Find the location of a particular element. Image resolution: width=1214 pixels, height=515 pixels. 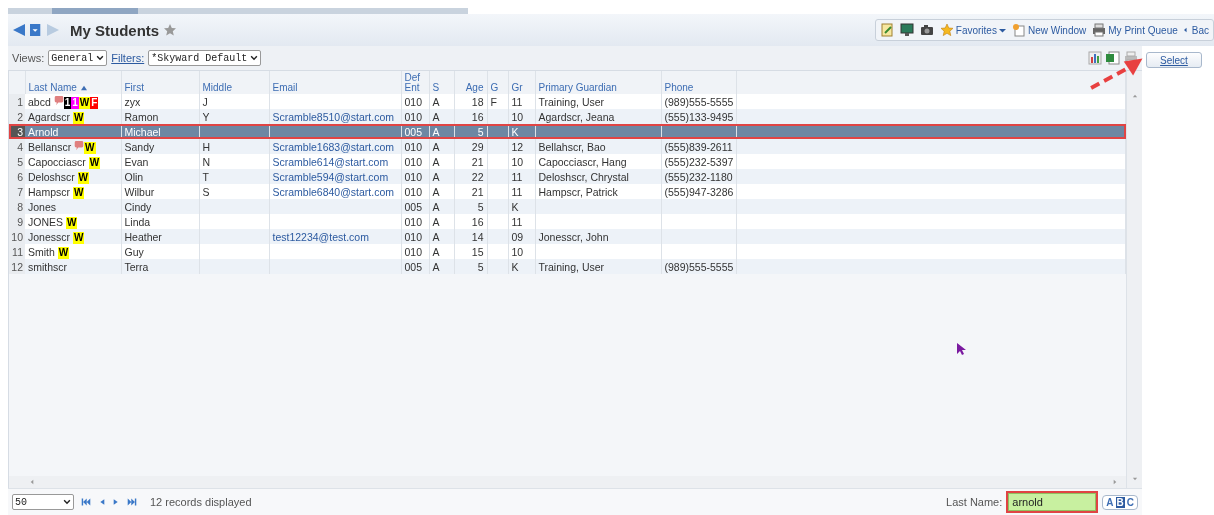

first-page-icon is located at coordinates (86, 502).